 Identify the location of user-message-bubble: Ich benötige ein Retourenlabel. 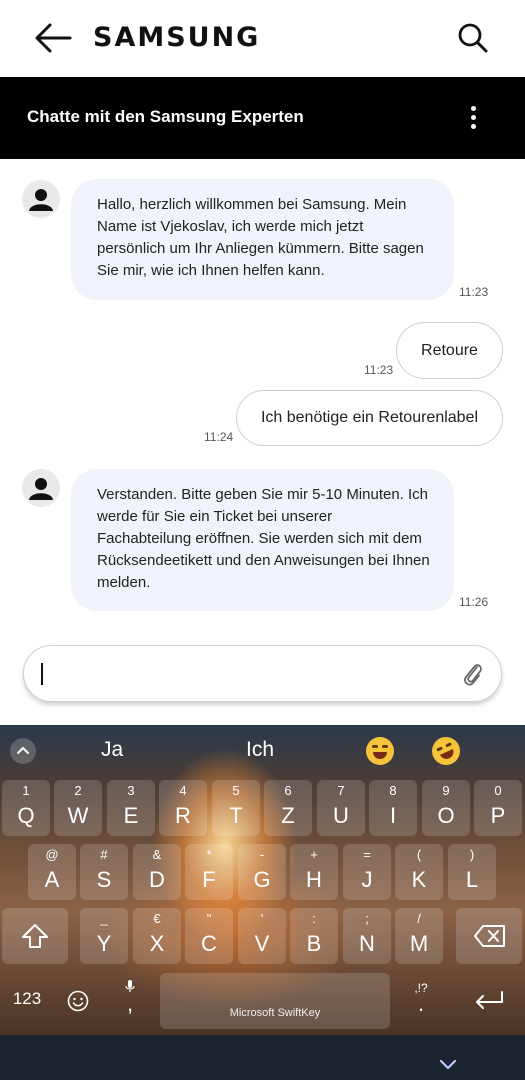
(369, 418).